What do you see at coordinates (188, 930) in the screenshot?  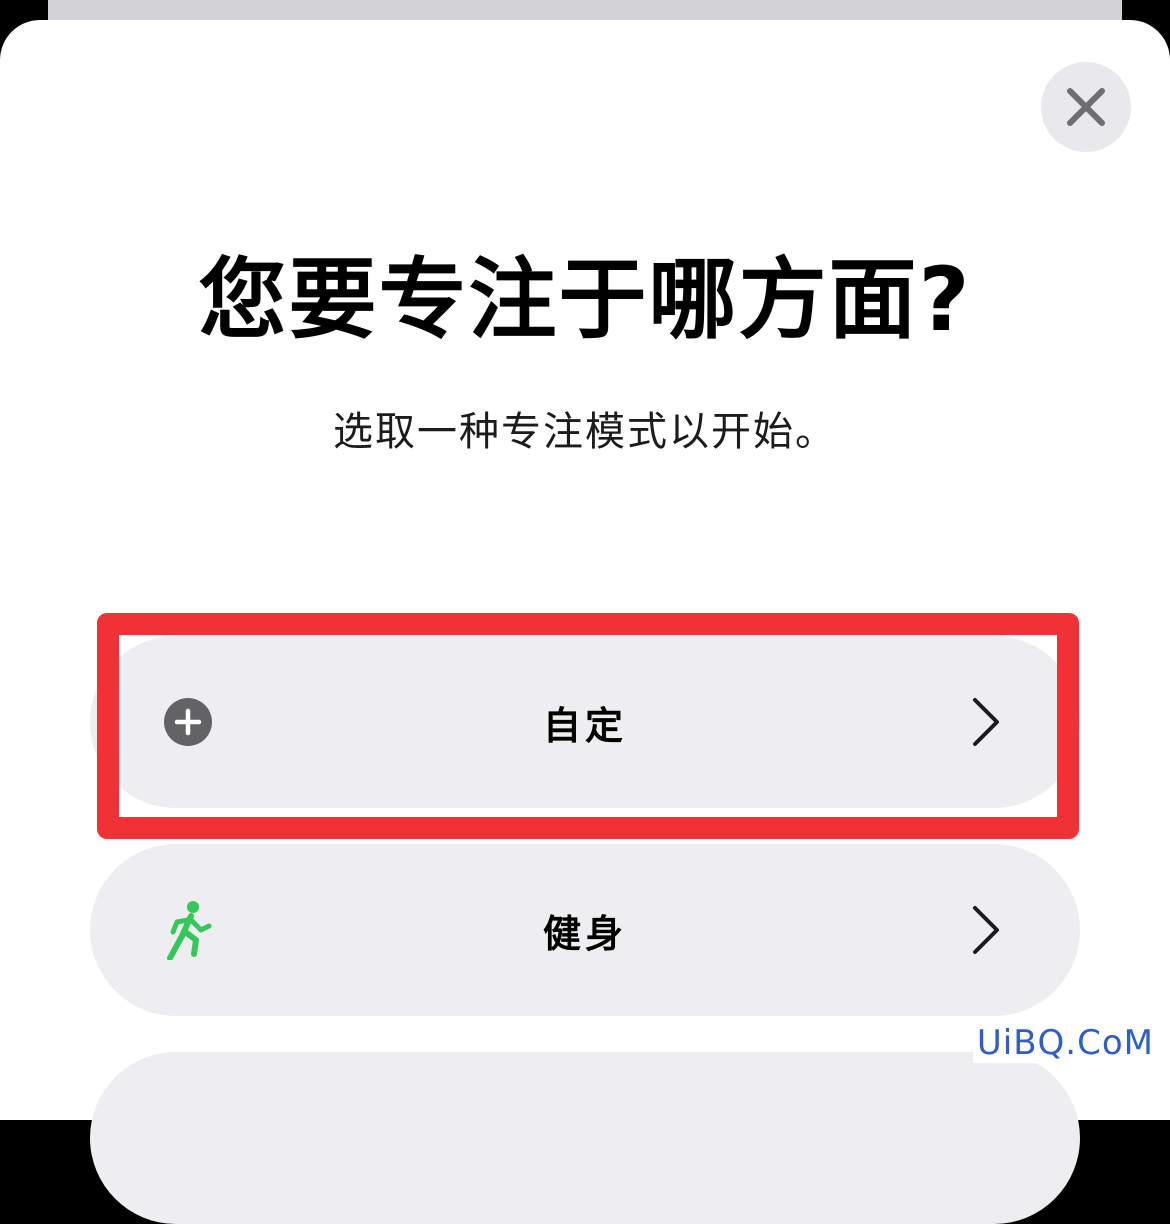 I see `running-person-icon` at bounding box center [188, 930].